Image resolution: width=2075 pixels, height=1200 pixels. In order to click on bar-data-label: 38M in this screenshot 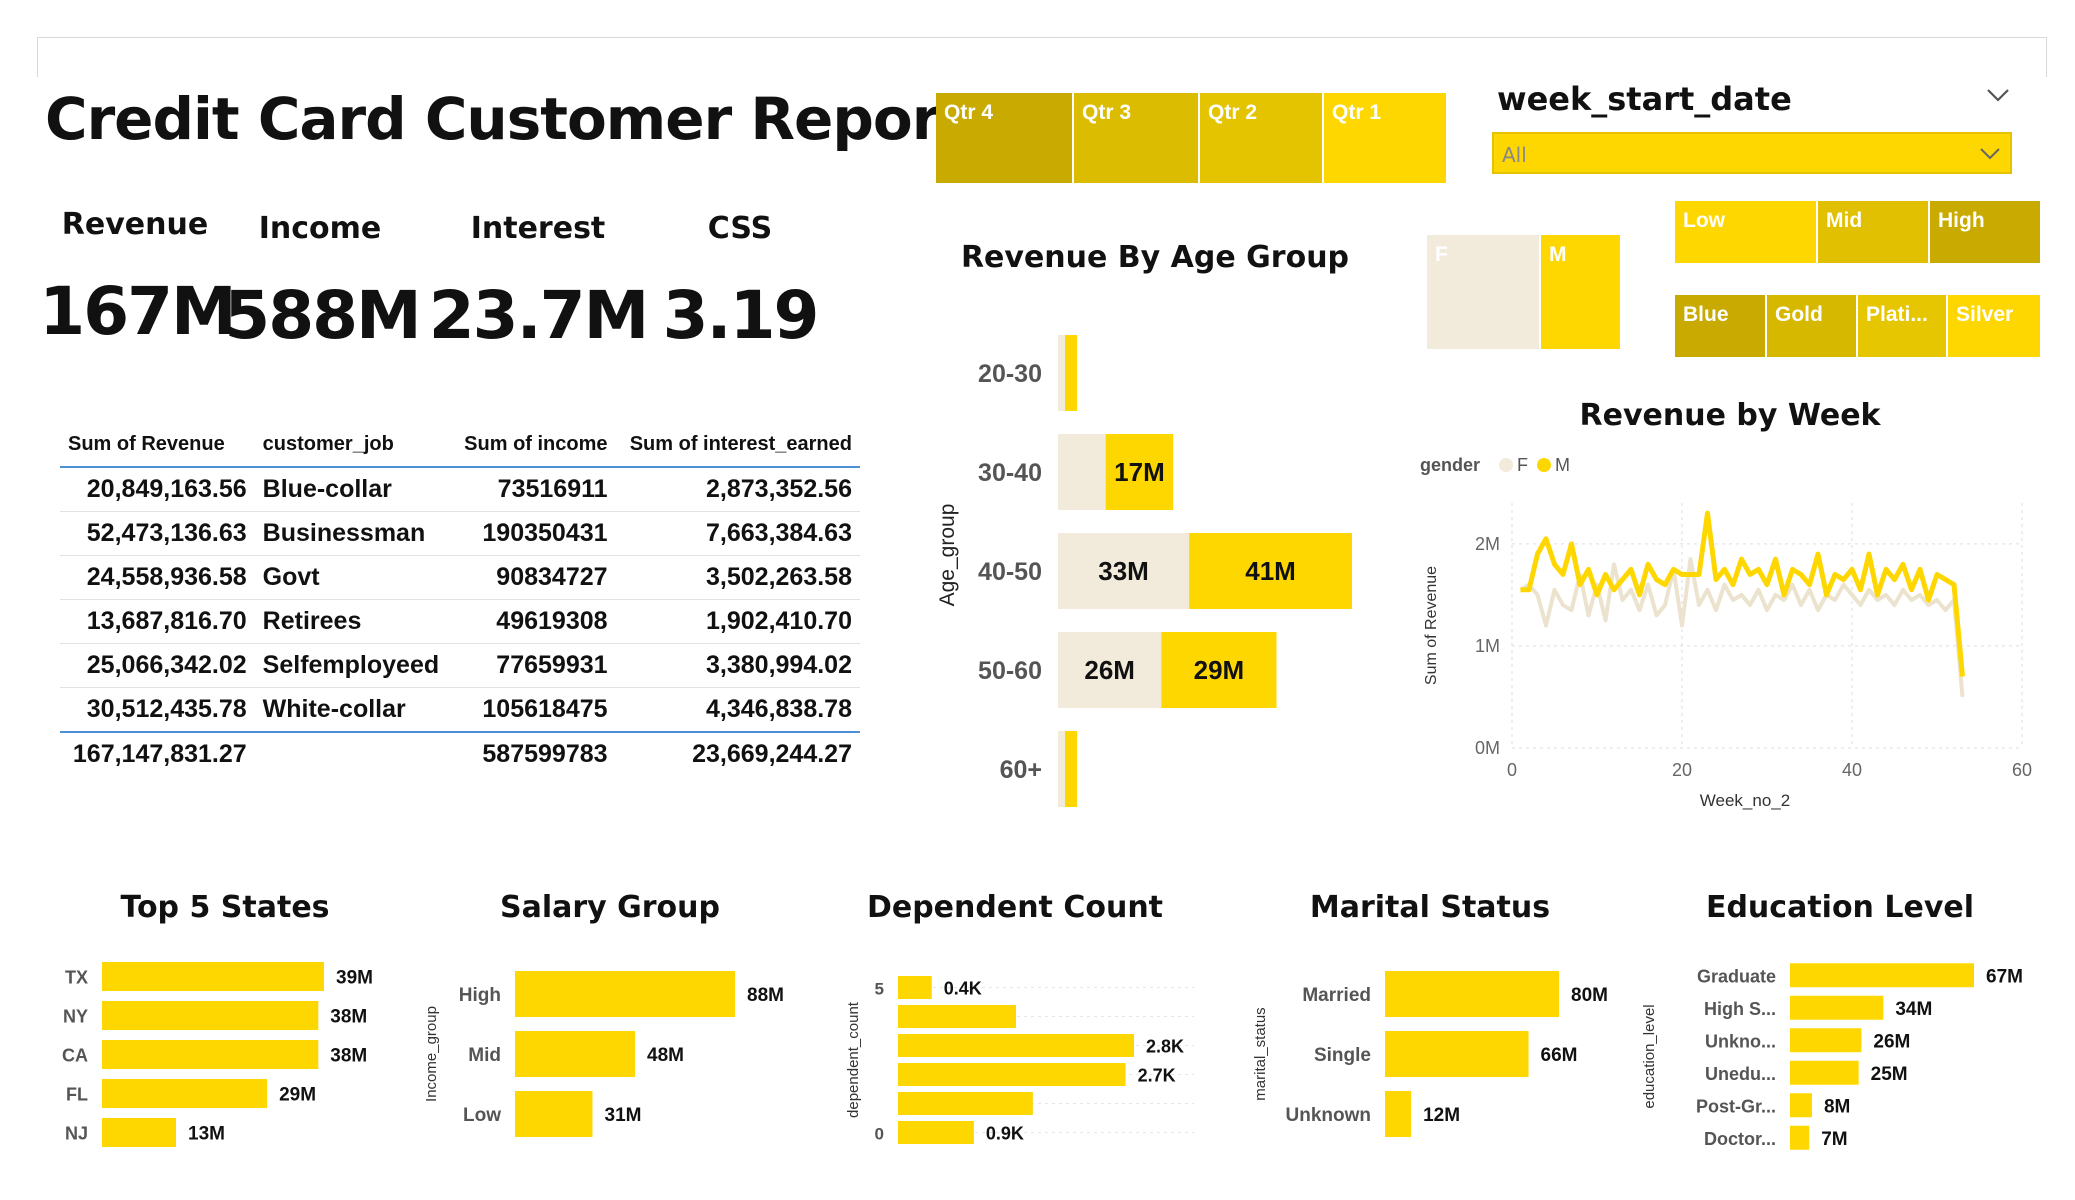, I will do `click(348, 1056)`.